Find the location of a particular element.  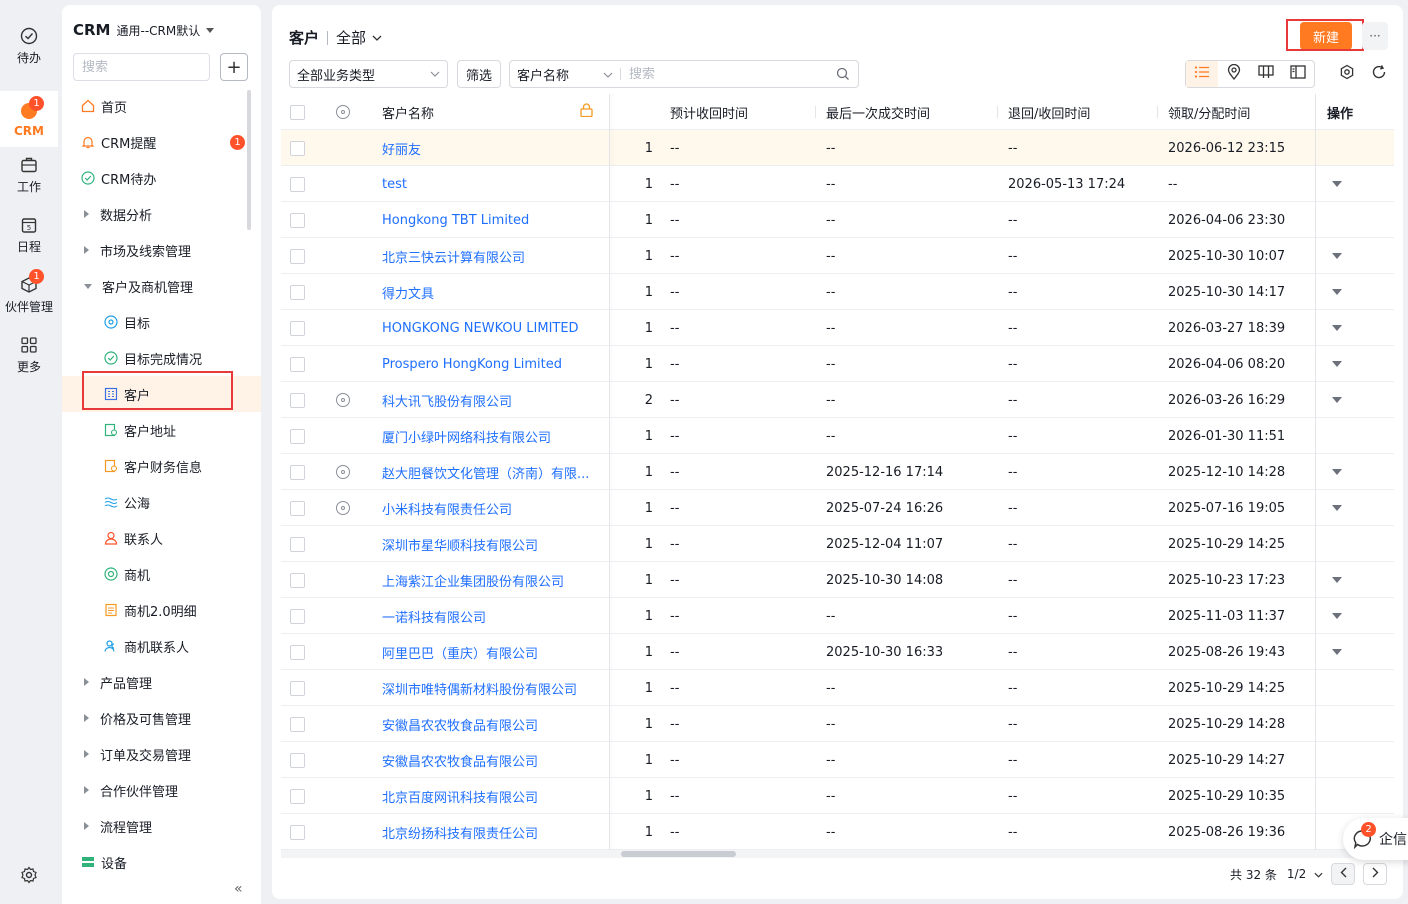

rail-item-calendar: 5 日程 is located at coordinates (29, 235).